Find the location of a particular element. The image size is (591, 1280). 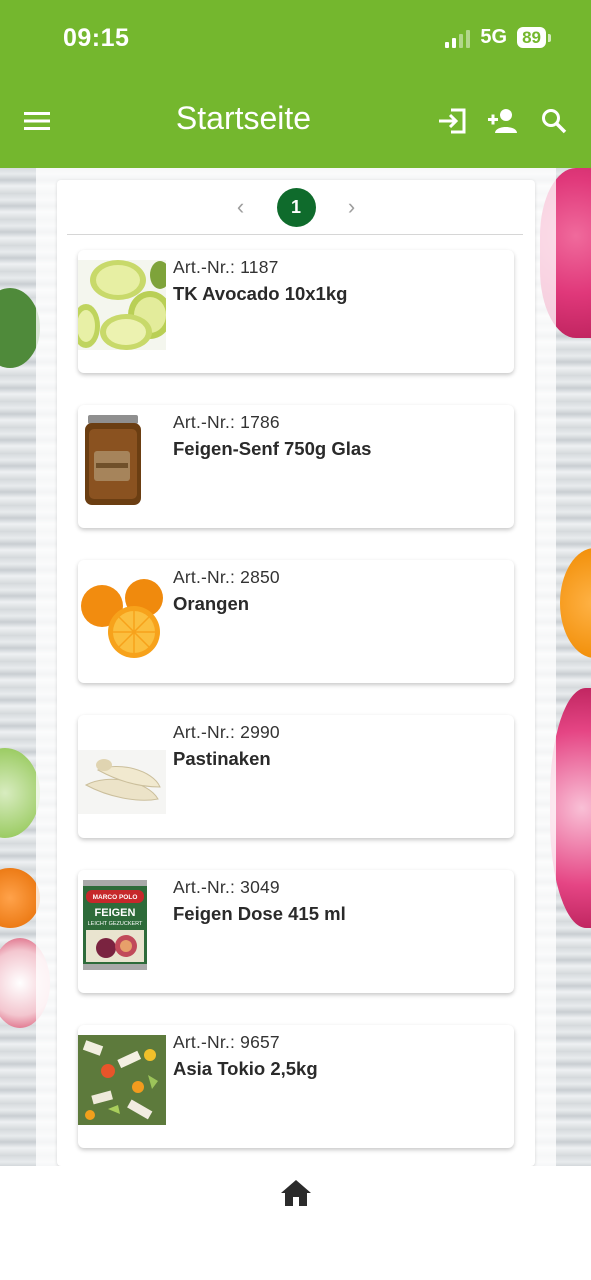

product-image-veggie-mix is located at coordinates (122, 1080).